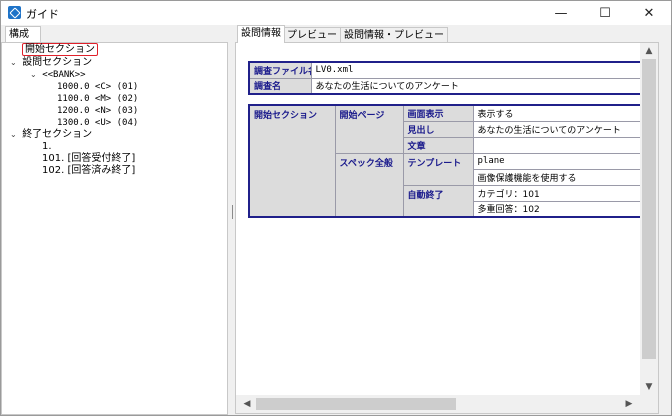 Image resolution: width=672 pixels, height=416 pixels. What do you see at coordinates (97, 99) in the screenshot?
I see `tree-node-option: 1100.0 <M> (02)` at bounding box center [97, 99].